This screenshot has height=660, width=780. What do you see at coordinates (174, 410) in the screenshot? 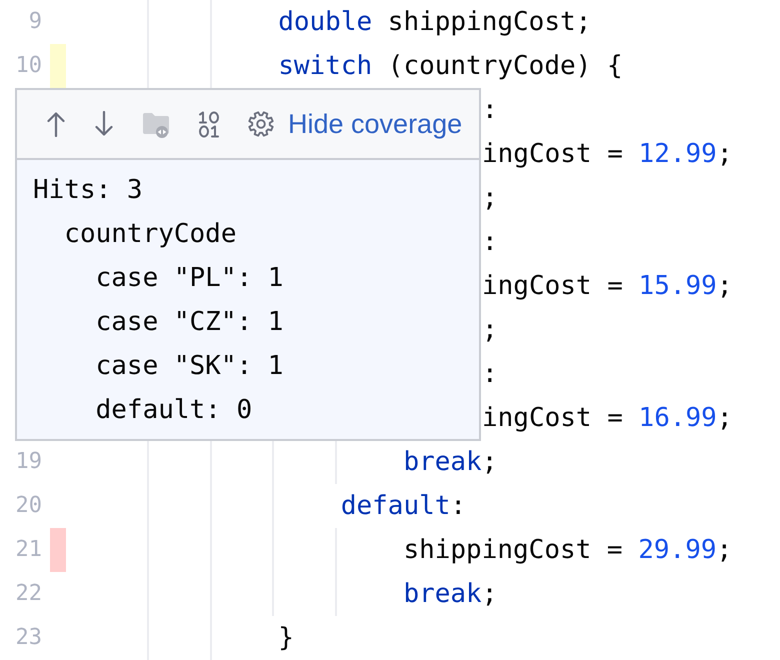
I see `hits-tree-item: default: 0` at bounding box center [174, 410].